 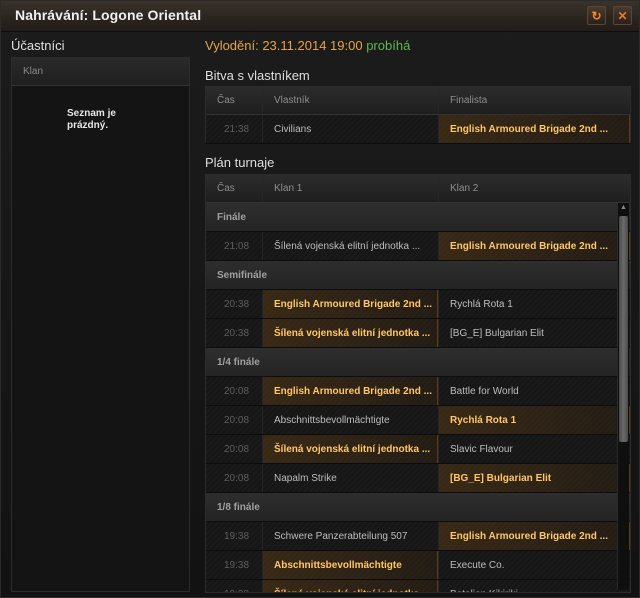 I want to click on landing-status: probíhá, so click(x=388, y=45).